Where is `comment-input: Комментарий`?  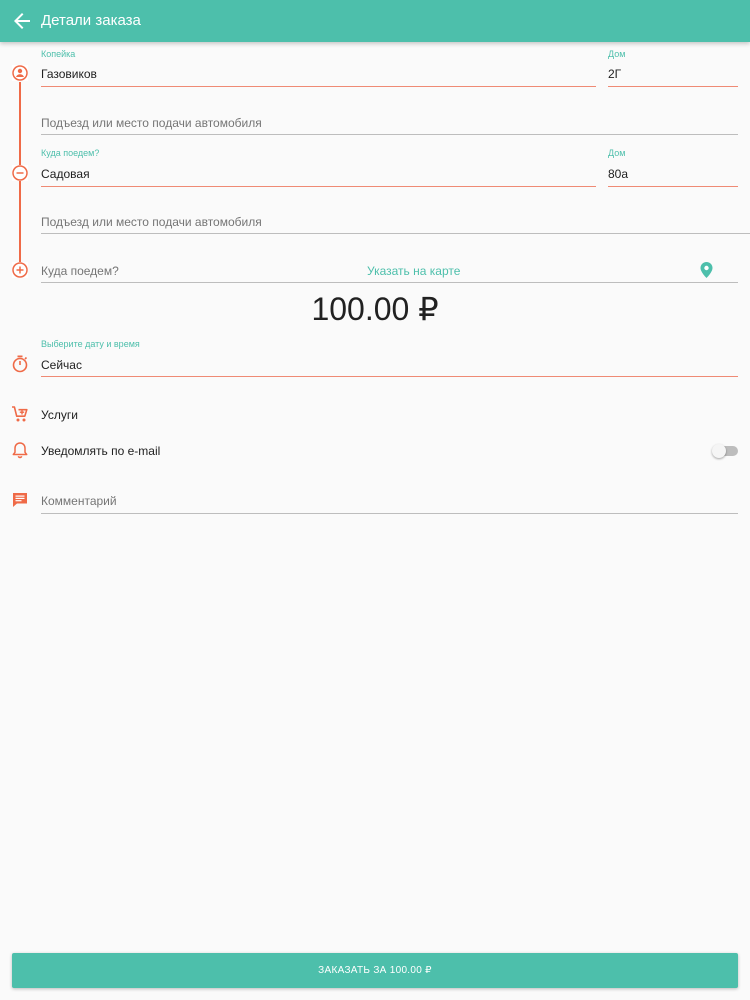 comment-input: Комментарий is located at coordinates (79, 501).